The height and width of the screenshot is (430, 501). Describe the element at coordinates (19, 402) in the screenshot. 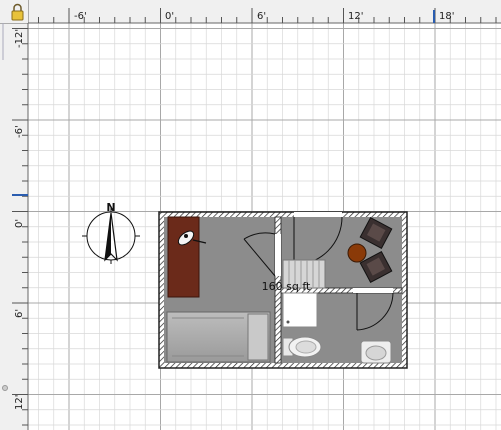

I see `ruler-label-y: 12'` at that location.